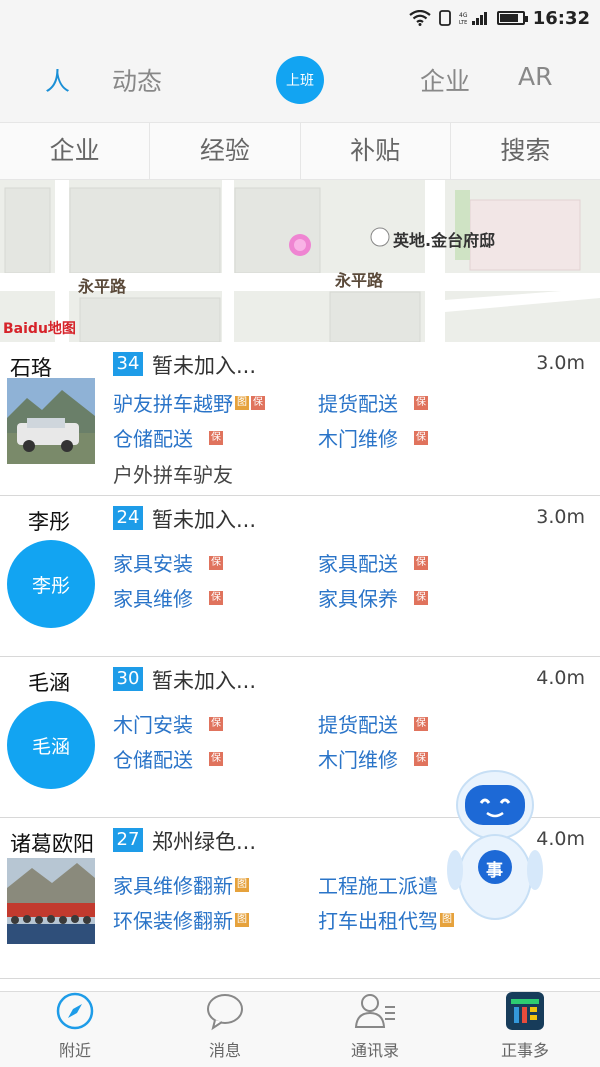 Image resolution: width=600 pixels, height=1067 pixels. What do you see at coordinates (51, 745) in the screenshot?
I see `avatar: 毛涵` at bounding box center [51, 745].